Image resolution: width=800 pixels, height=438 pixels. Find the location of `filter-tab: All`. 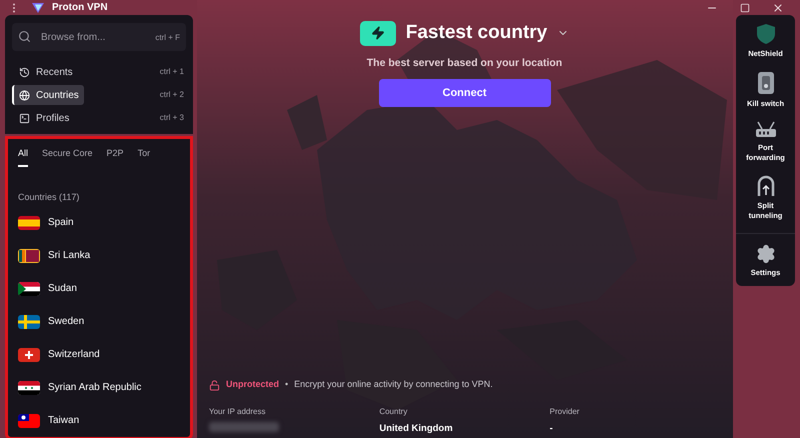

filter-tab: All is located at coordinates (23, 156).